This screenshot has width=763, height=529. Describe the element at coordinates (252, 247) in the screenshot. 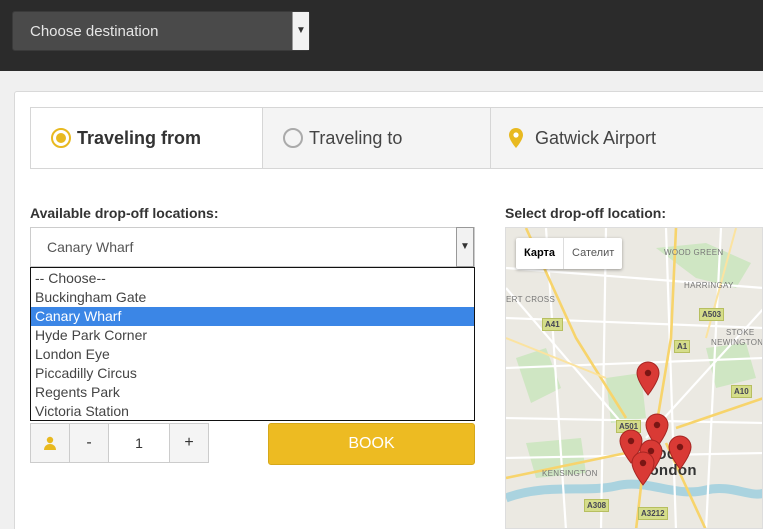

I see `location-select: Canary Wharf ▼` at that location.